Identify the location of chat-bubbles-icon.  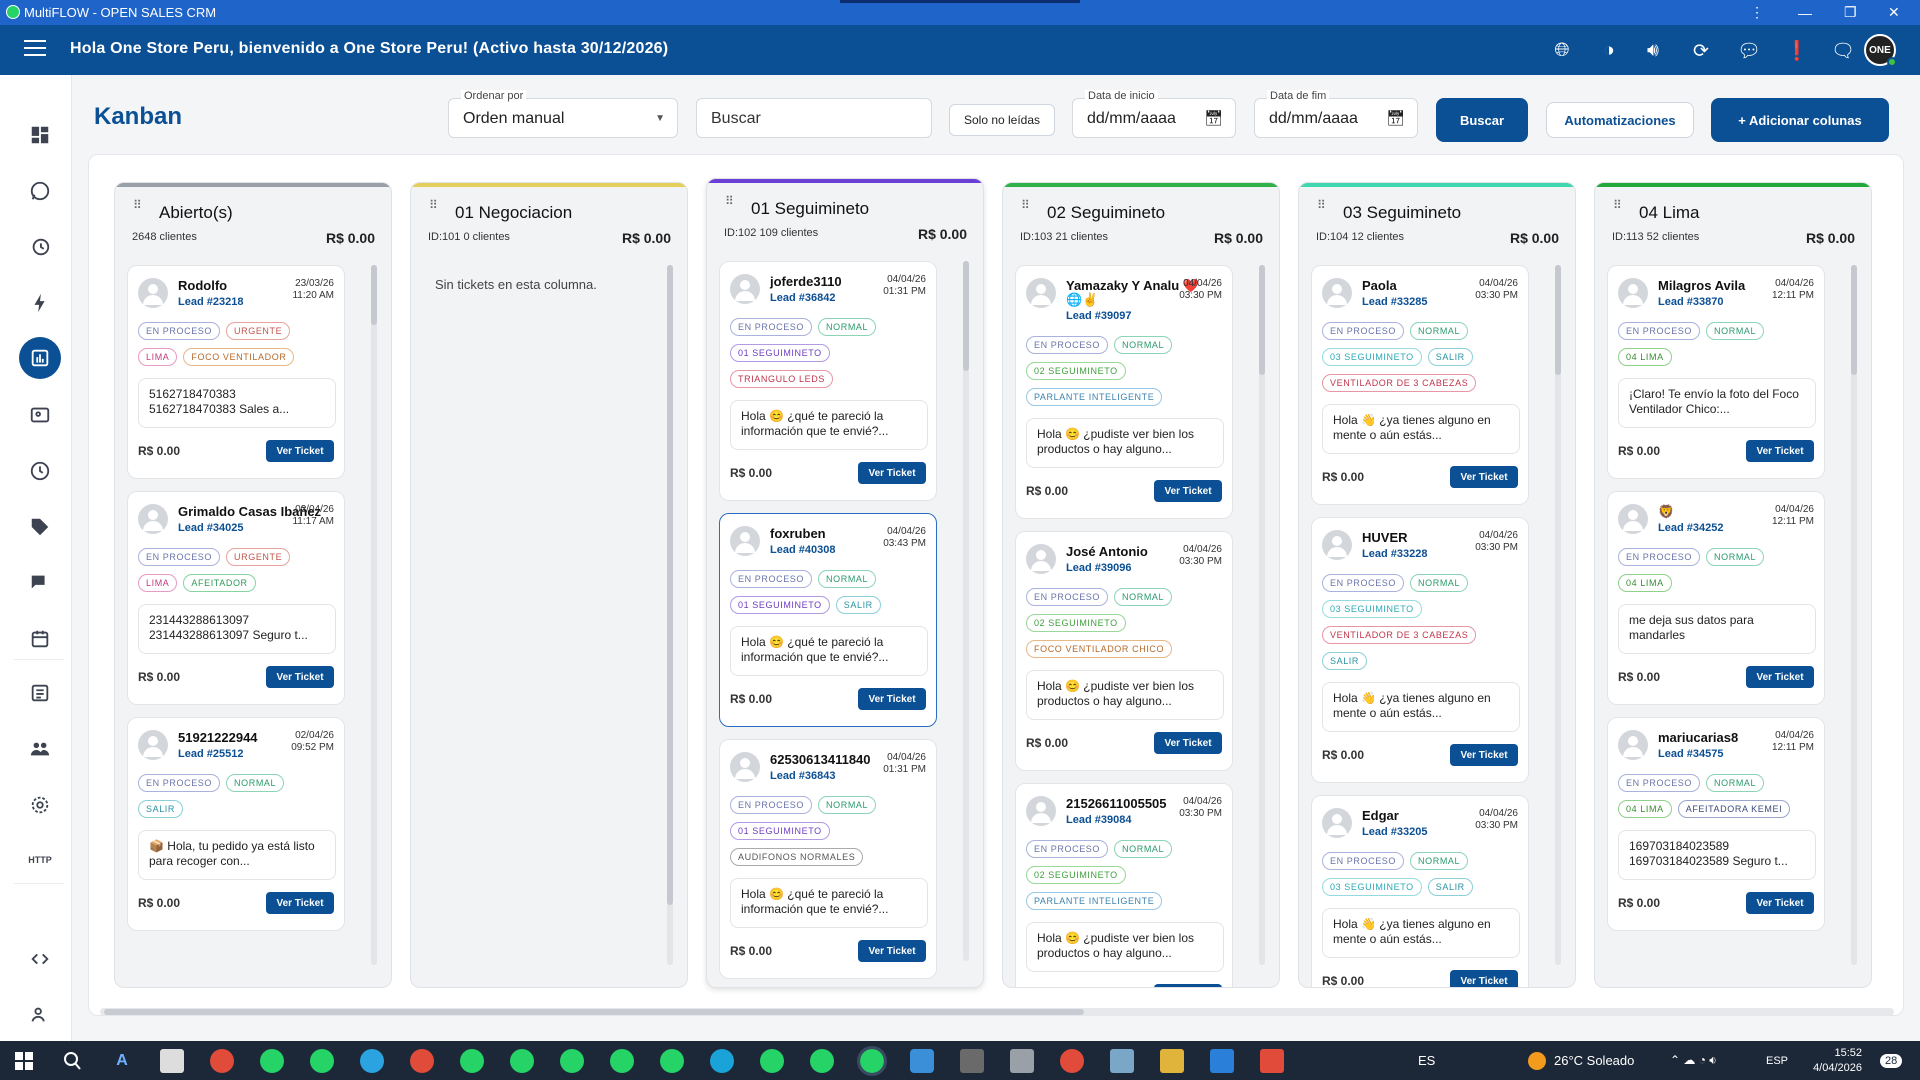
(40, 583).